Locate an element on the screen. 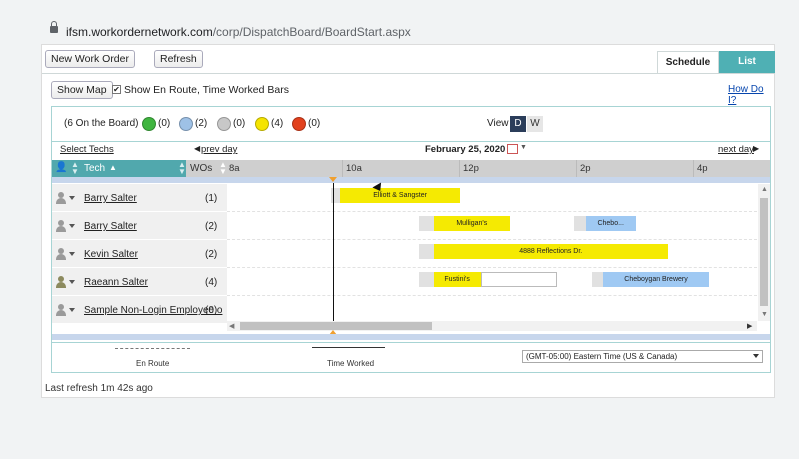 The image size is (799, 459). time-tick-label: 8a is located at coordinates (234, 168).